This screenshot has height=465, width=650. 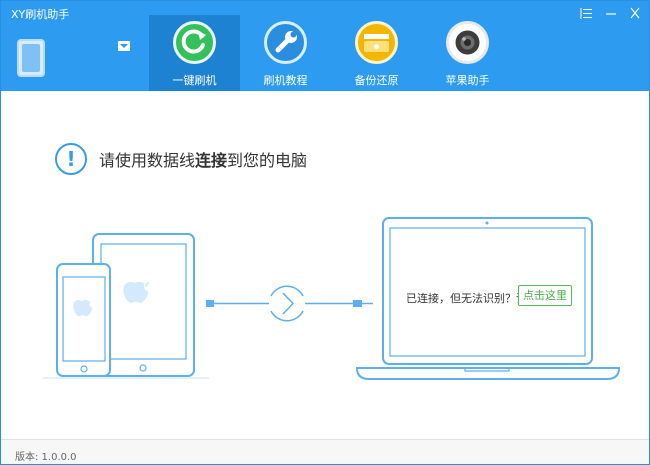 I want to click on tab-one-click-flash: 一键刷机, so click(x=194, y=53).